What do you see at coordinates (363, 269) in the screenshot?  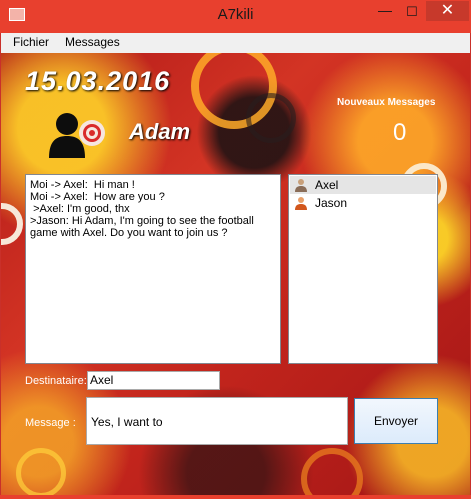 I see `contact-list: Axel Jason` at bounding box center [363, 269].